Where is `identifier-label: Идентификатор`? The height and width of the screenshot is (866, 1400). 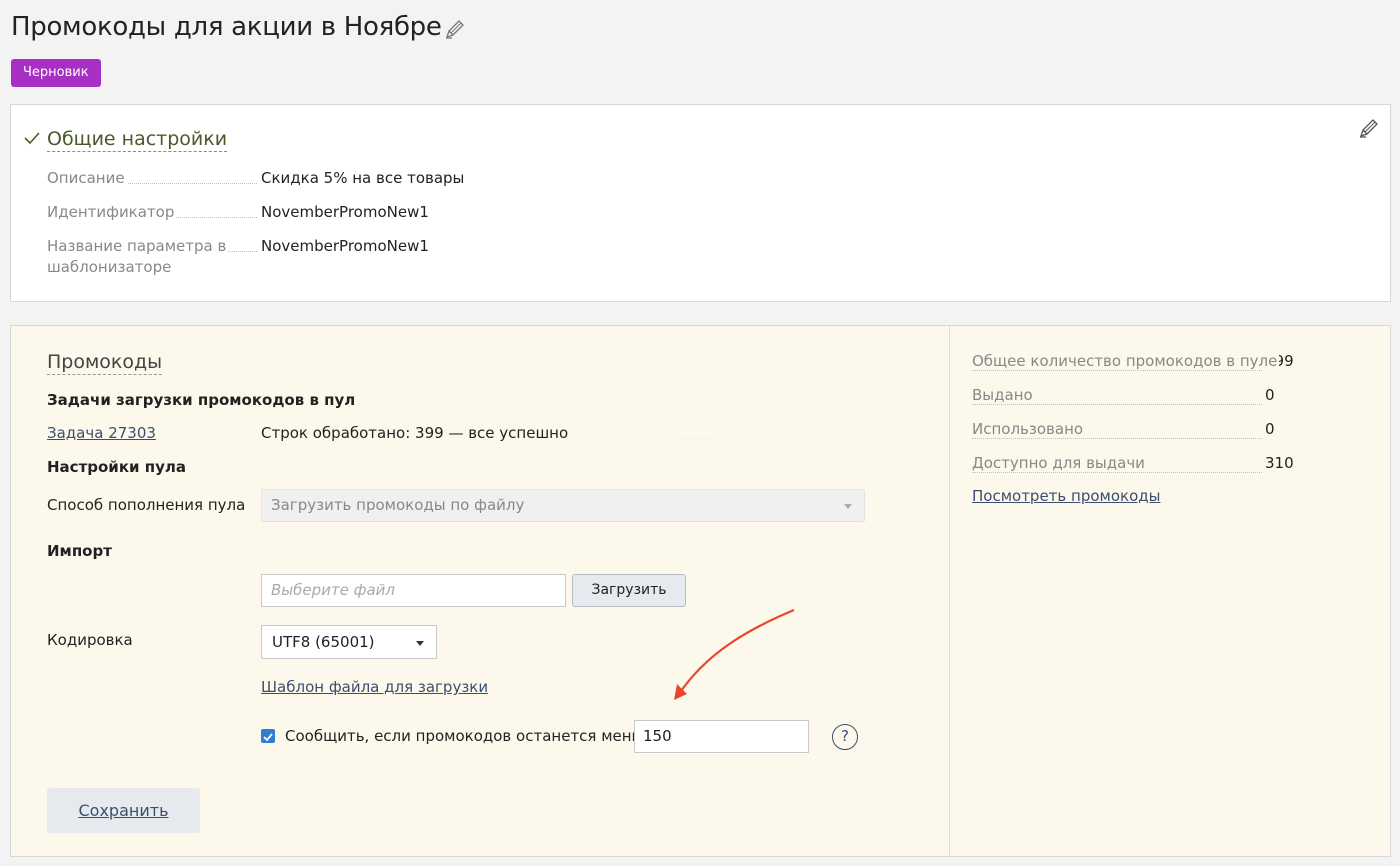 identifier-label: Идентификатор is located at coordinates (112, 212).